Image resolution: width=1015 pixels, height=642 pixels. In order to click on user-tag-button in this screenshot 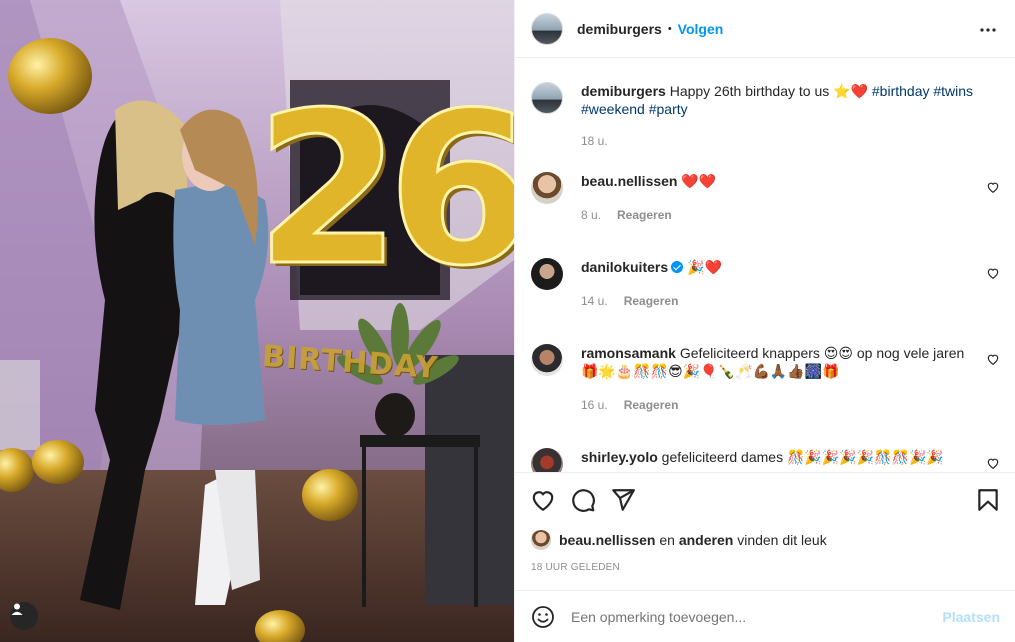, I will do `click(24, 616)`.